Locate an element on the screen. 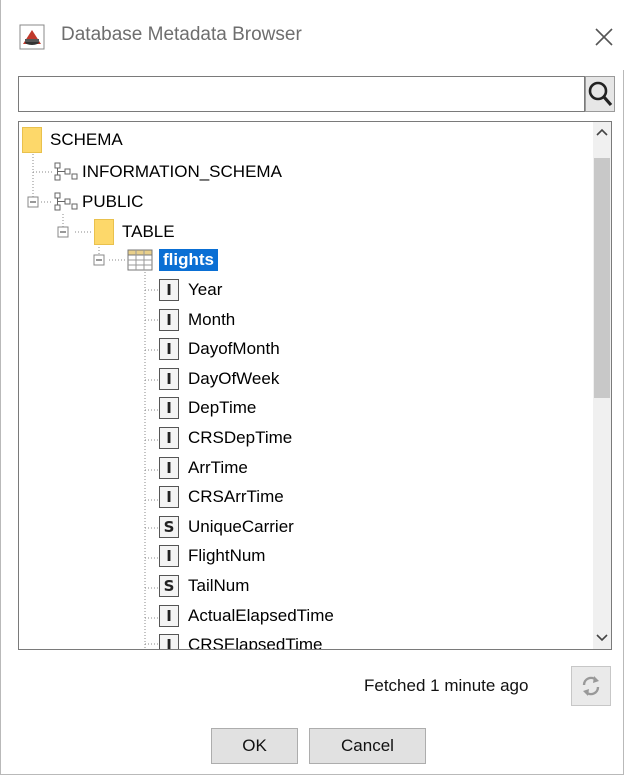  tree-node-column: I ActualElapsedTime is located at coordinates (246, 616).